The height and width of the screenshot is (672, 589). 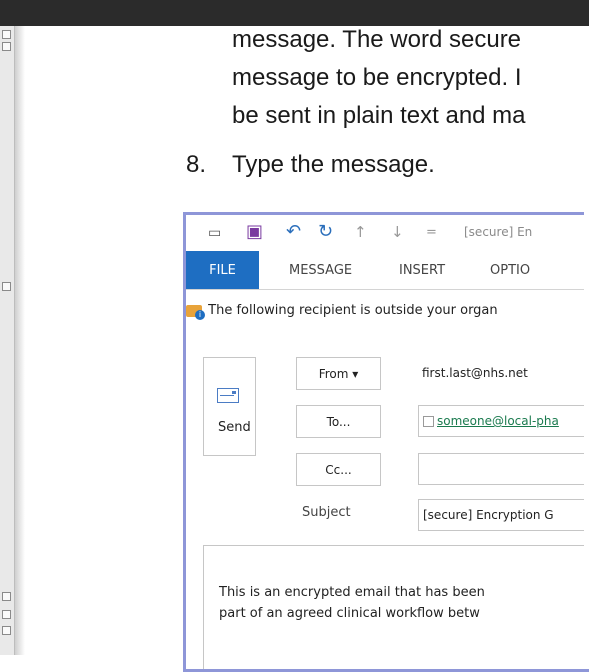 I want to click on save-icon: ▣, so click(x=254, y=231).